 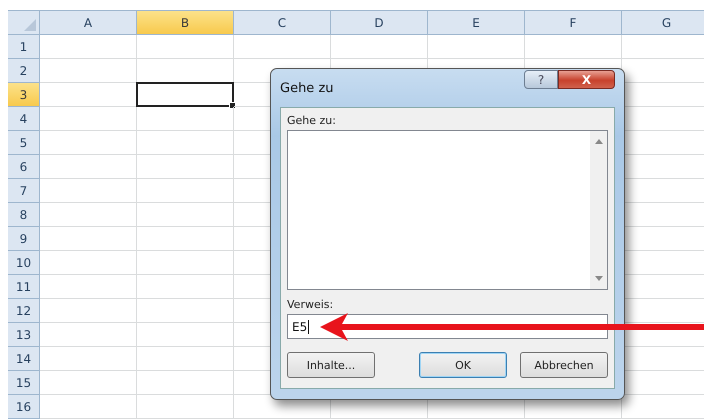 I want to click on row-header: 1, so click(x=24, y=47).